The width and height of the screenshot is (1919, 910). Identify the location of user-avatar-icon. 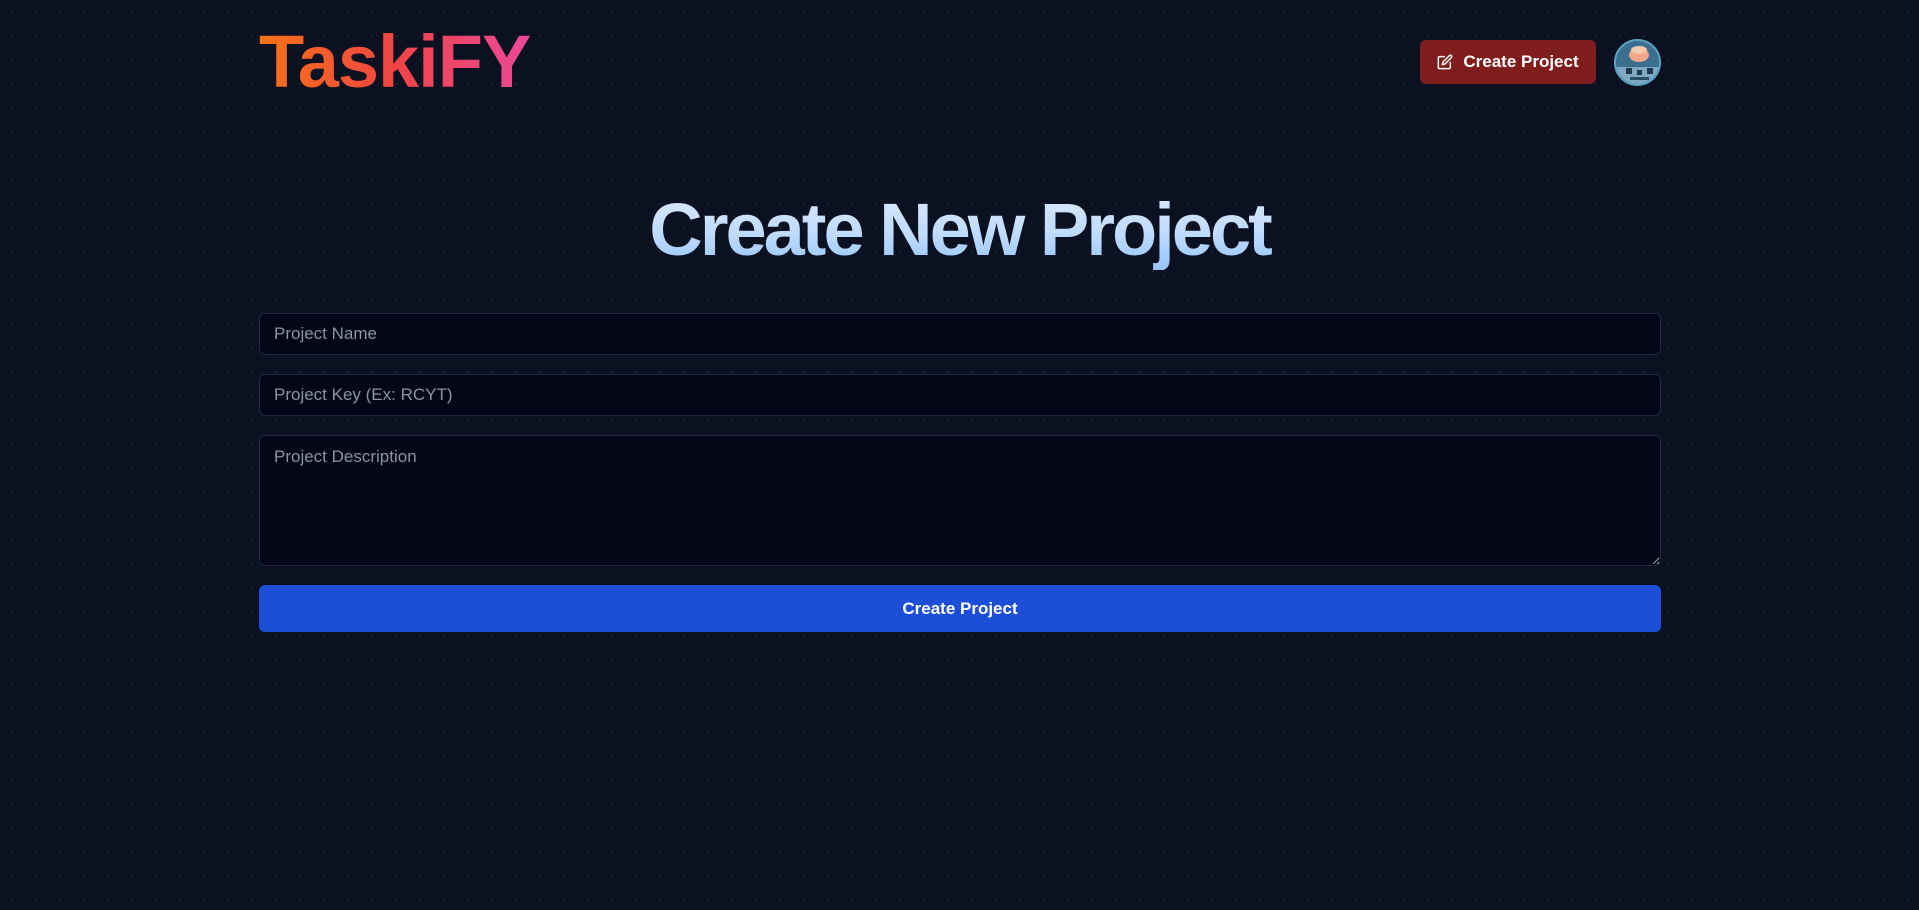
(1637, 62).